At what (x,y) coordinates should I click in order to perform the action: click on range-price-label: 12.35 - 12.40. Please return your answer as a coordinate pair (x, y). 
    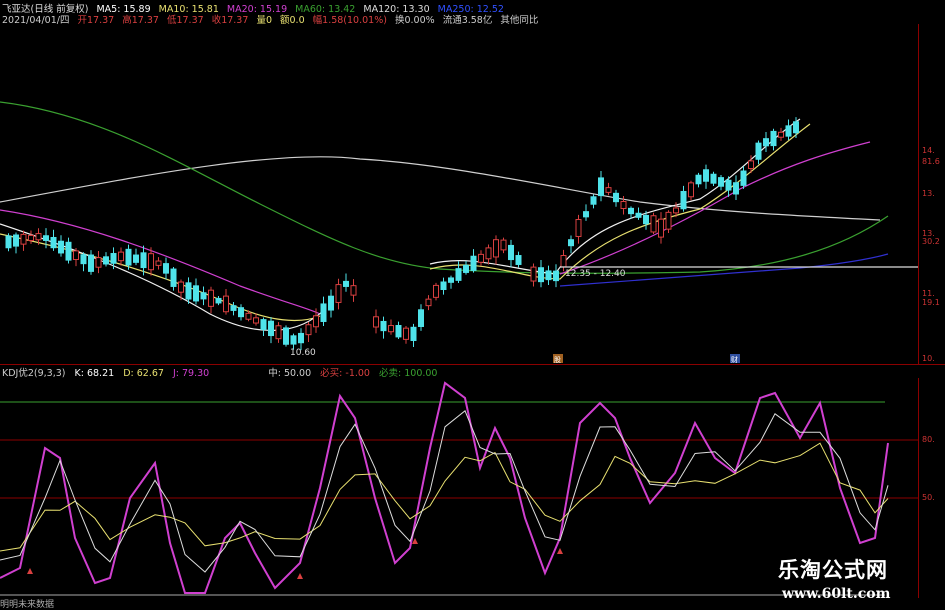
    Looking at the image, I should click on (595, 274).